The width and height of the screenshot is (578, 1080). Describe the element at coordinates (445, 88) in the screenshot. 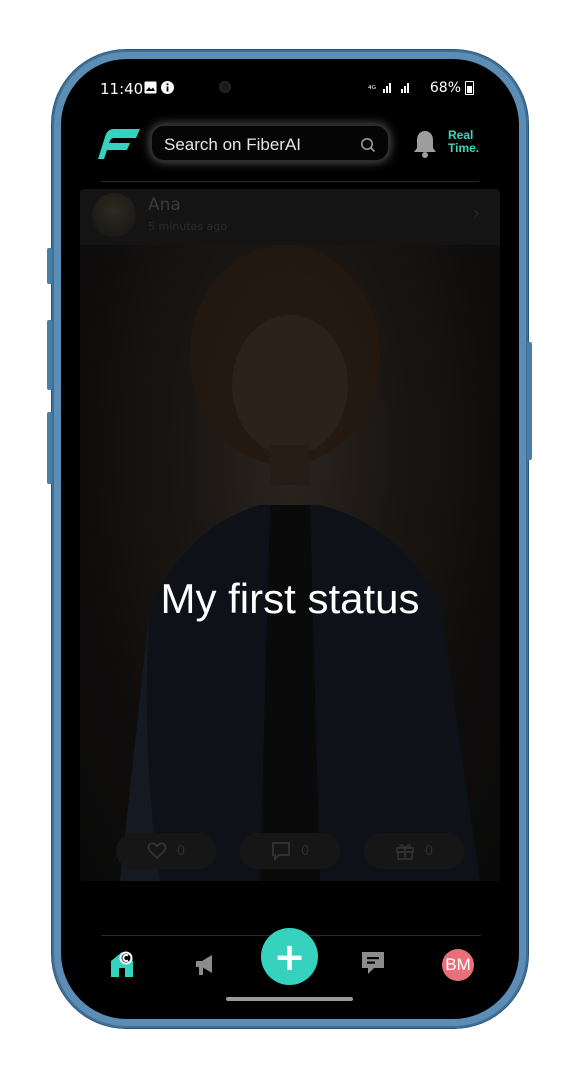

I see `battery-percent: 68%` at that location.